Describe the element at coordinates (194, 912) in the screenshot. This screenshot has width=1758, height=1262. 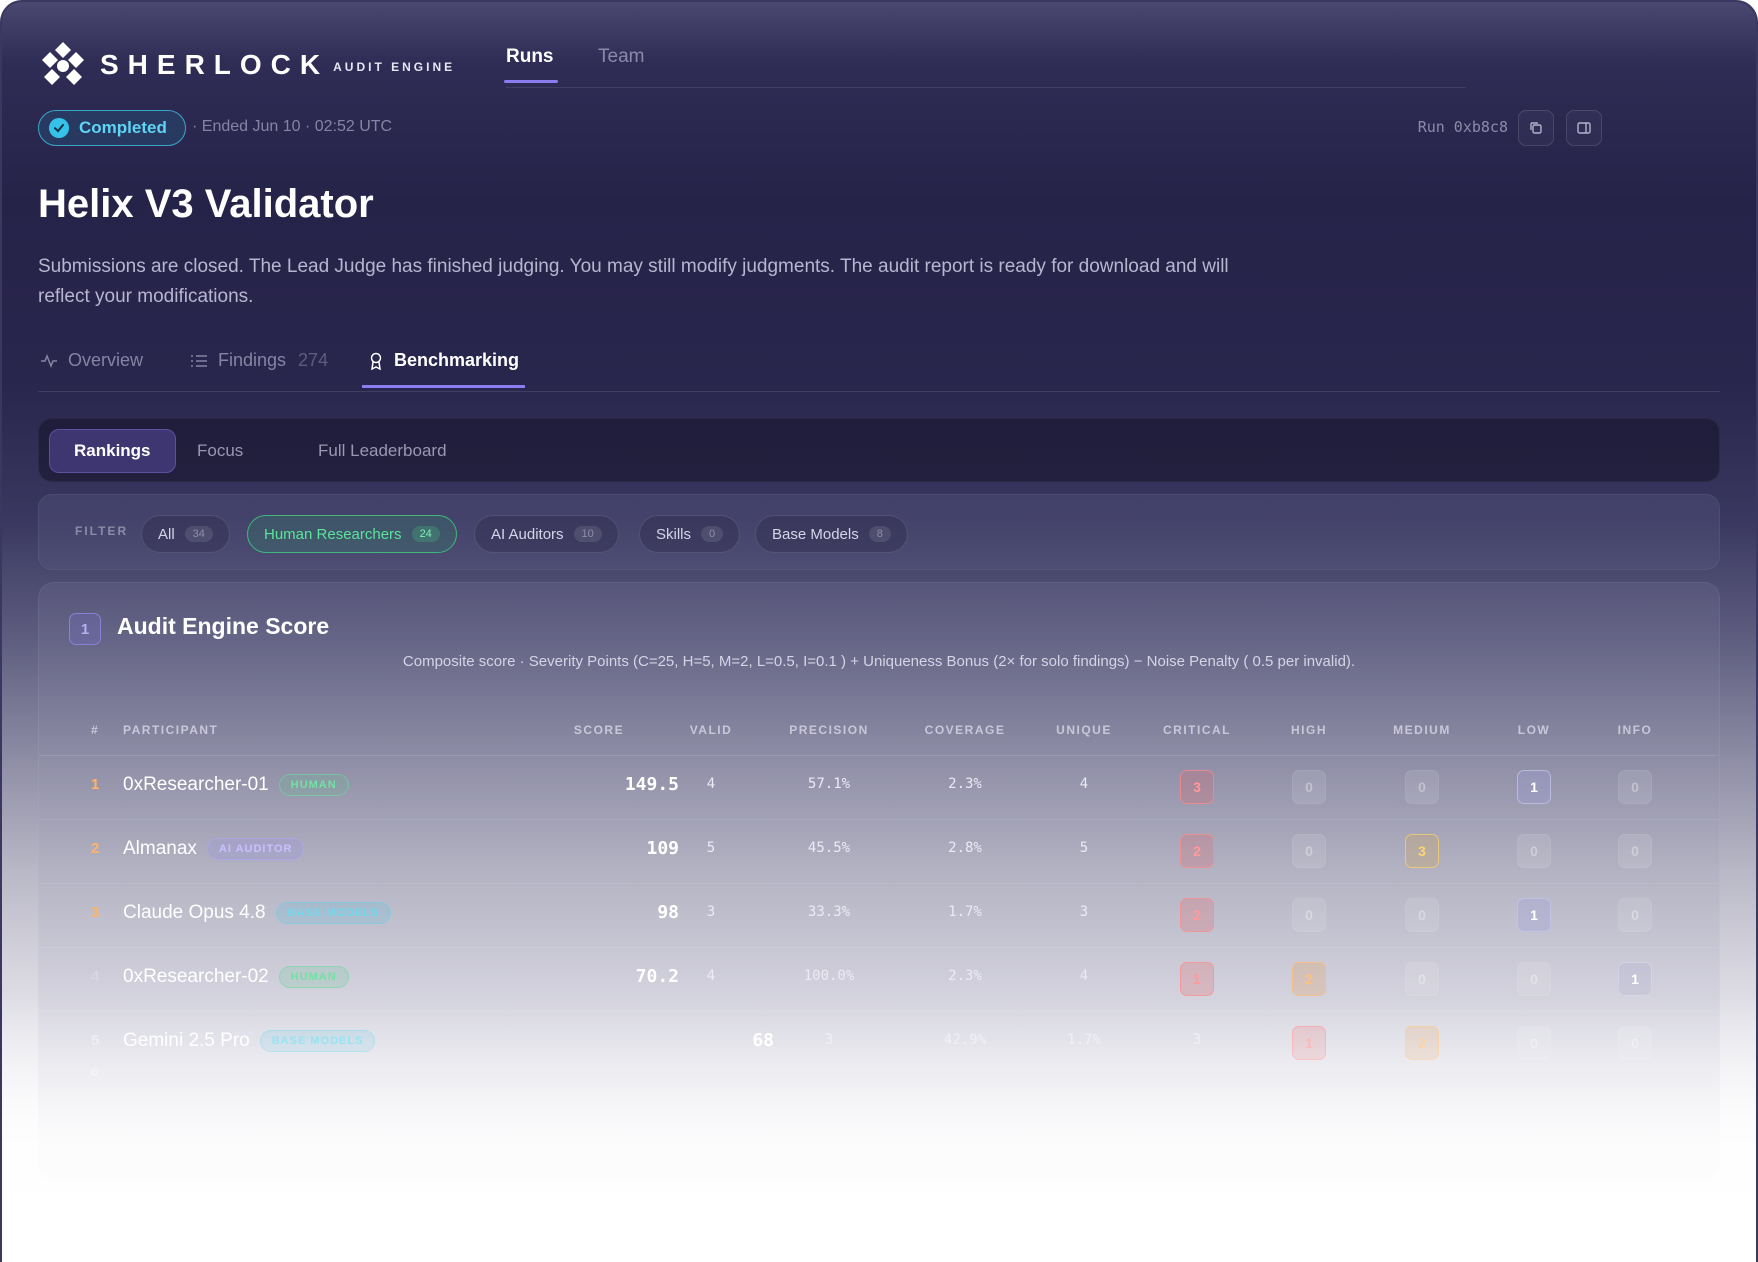
I see `participant-label: Claude Opus 4.8` at that location.